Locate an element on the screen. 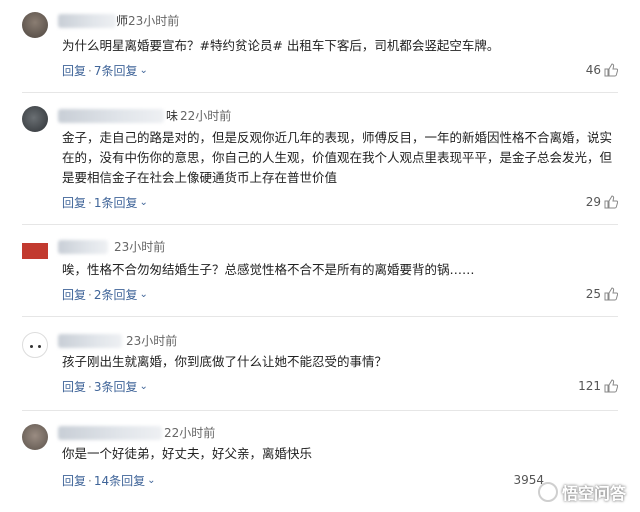 This screenshot has width=640, height=512. comment-actions: 回复 · 2条回复 ⌄ is located at coordinates (105, 294).